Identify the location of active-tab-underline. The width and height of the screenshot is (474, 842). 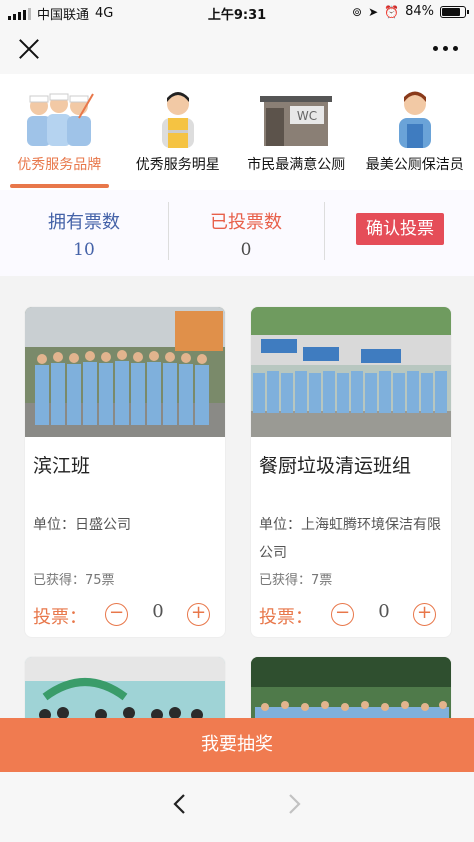
(59, 186).